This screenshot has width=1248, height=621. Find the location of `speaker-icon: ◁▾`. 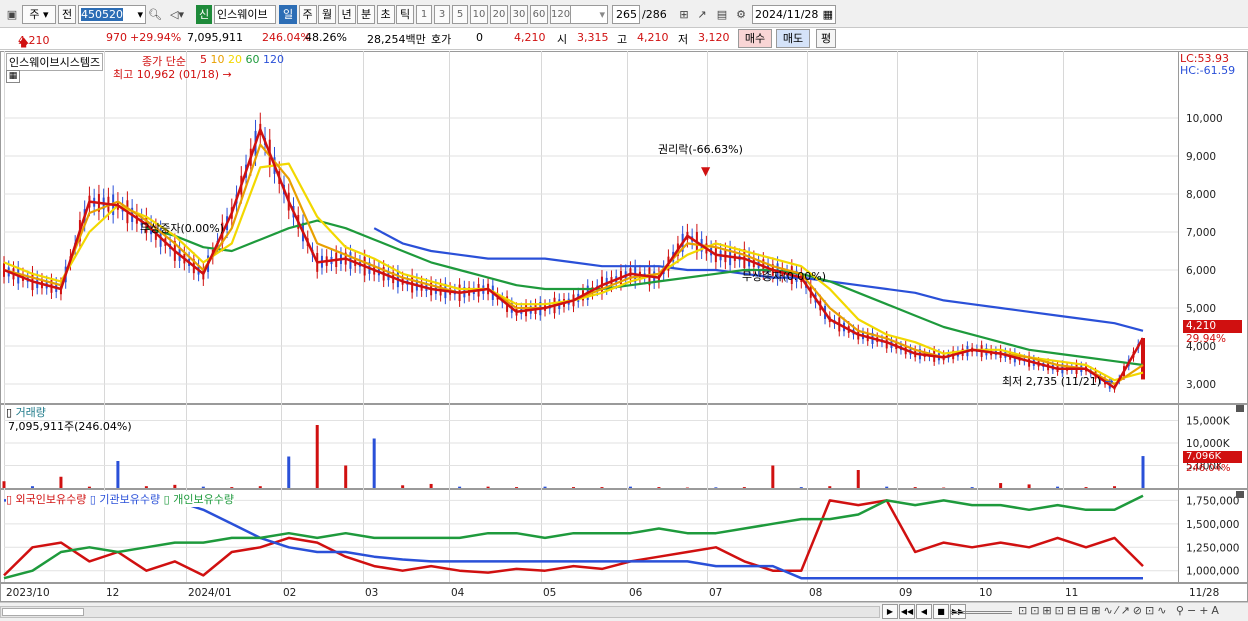

speaker-icon: ◁▾ is located at coordinates (177, 14).